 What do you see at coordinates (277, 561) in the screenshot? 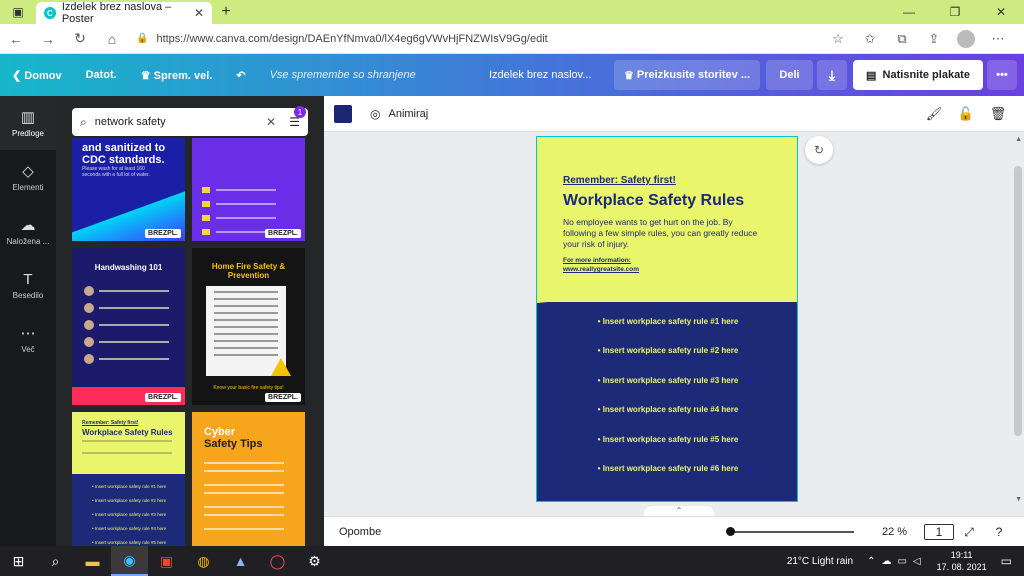
I see `opera-icon: ◯` at bounding box center [277, 561].